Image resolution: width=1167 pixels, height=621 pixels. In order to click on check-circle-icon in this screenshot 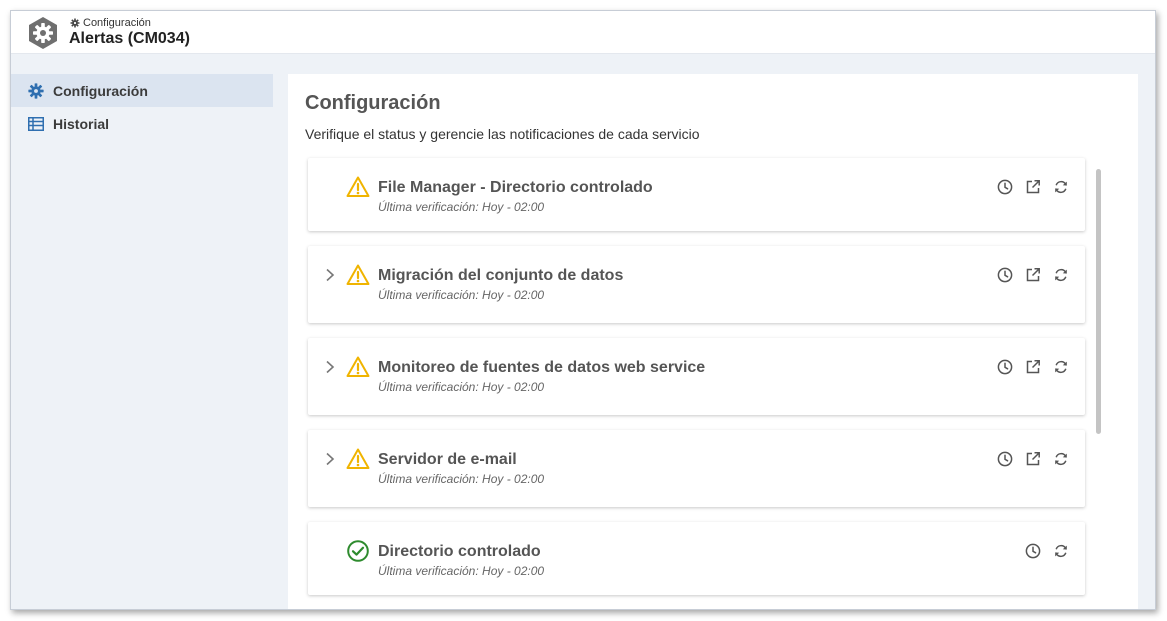, I will do `click(358, 551)`.